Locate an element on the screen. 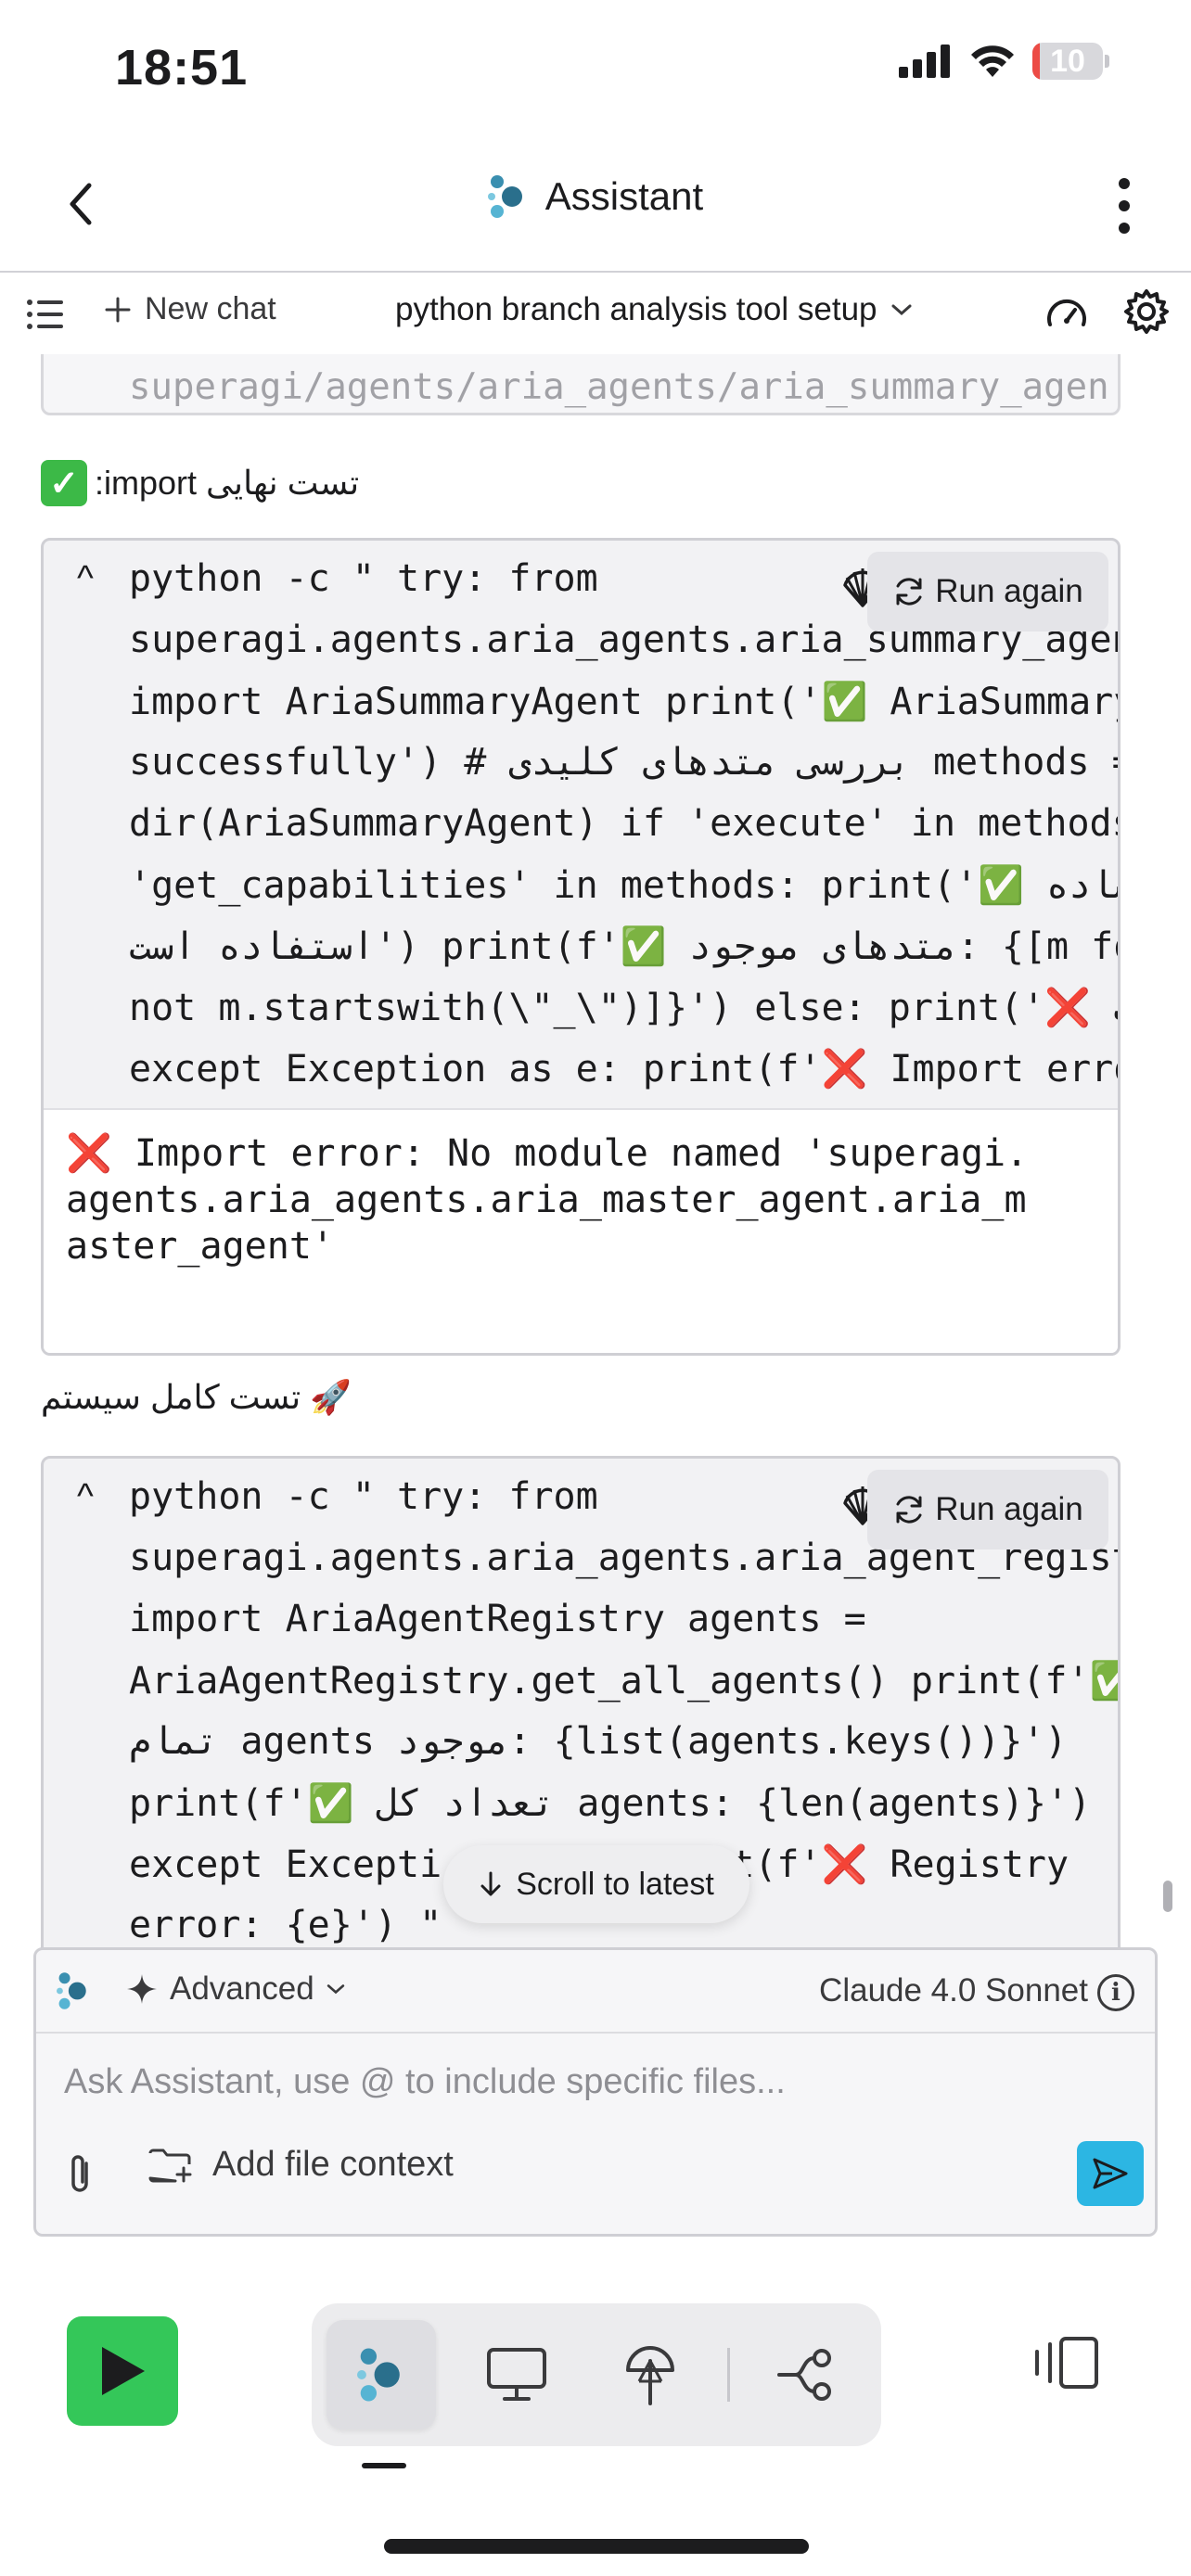  nav-title: Assistant is located at coordinates (595, 196).